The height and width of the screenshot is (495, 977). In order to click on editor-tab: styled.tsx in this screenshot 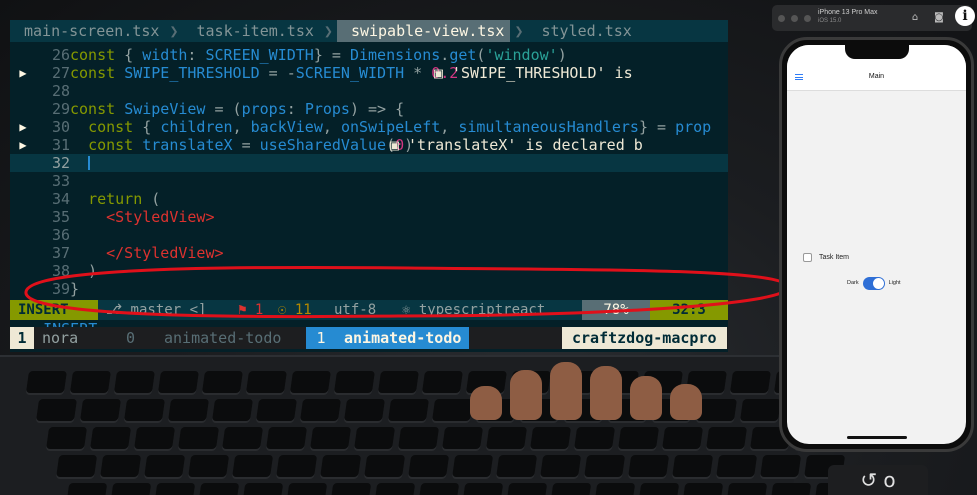, I will do `click(583, 31)`.